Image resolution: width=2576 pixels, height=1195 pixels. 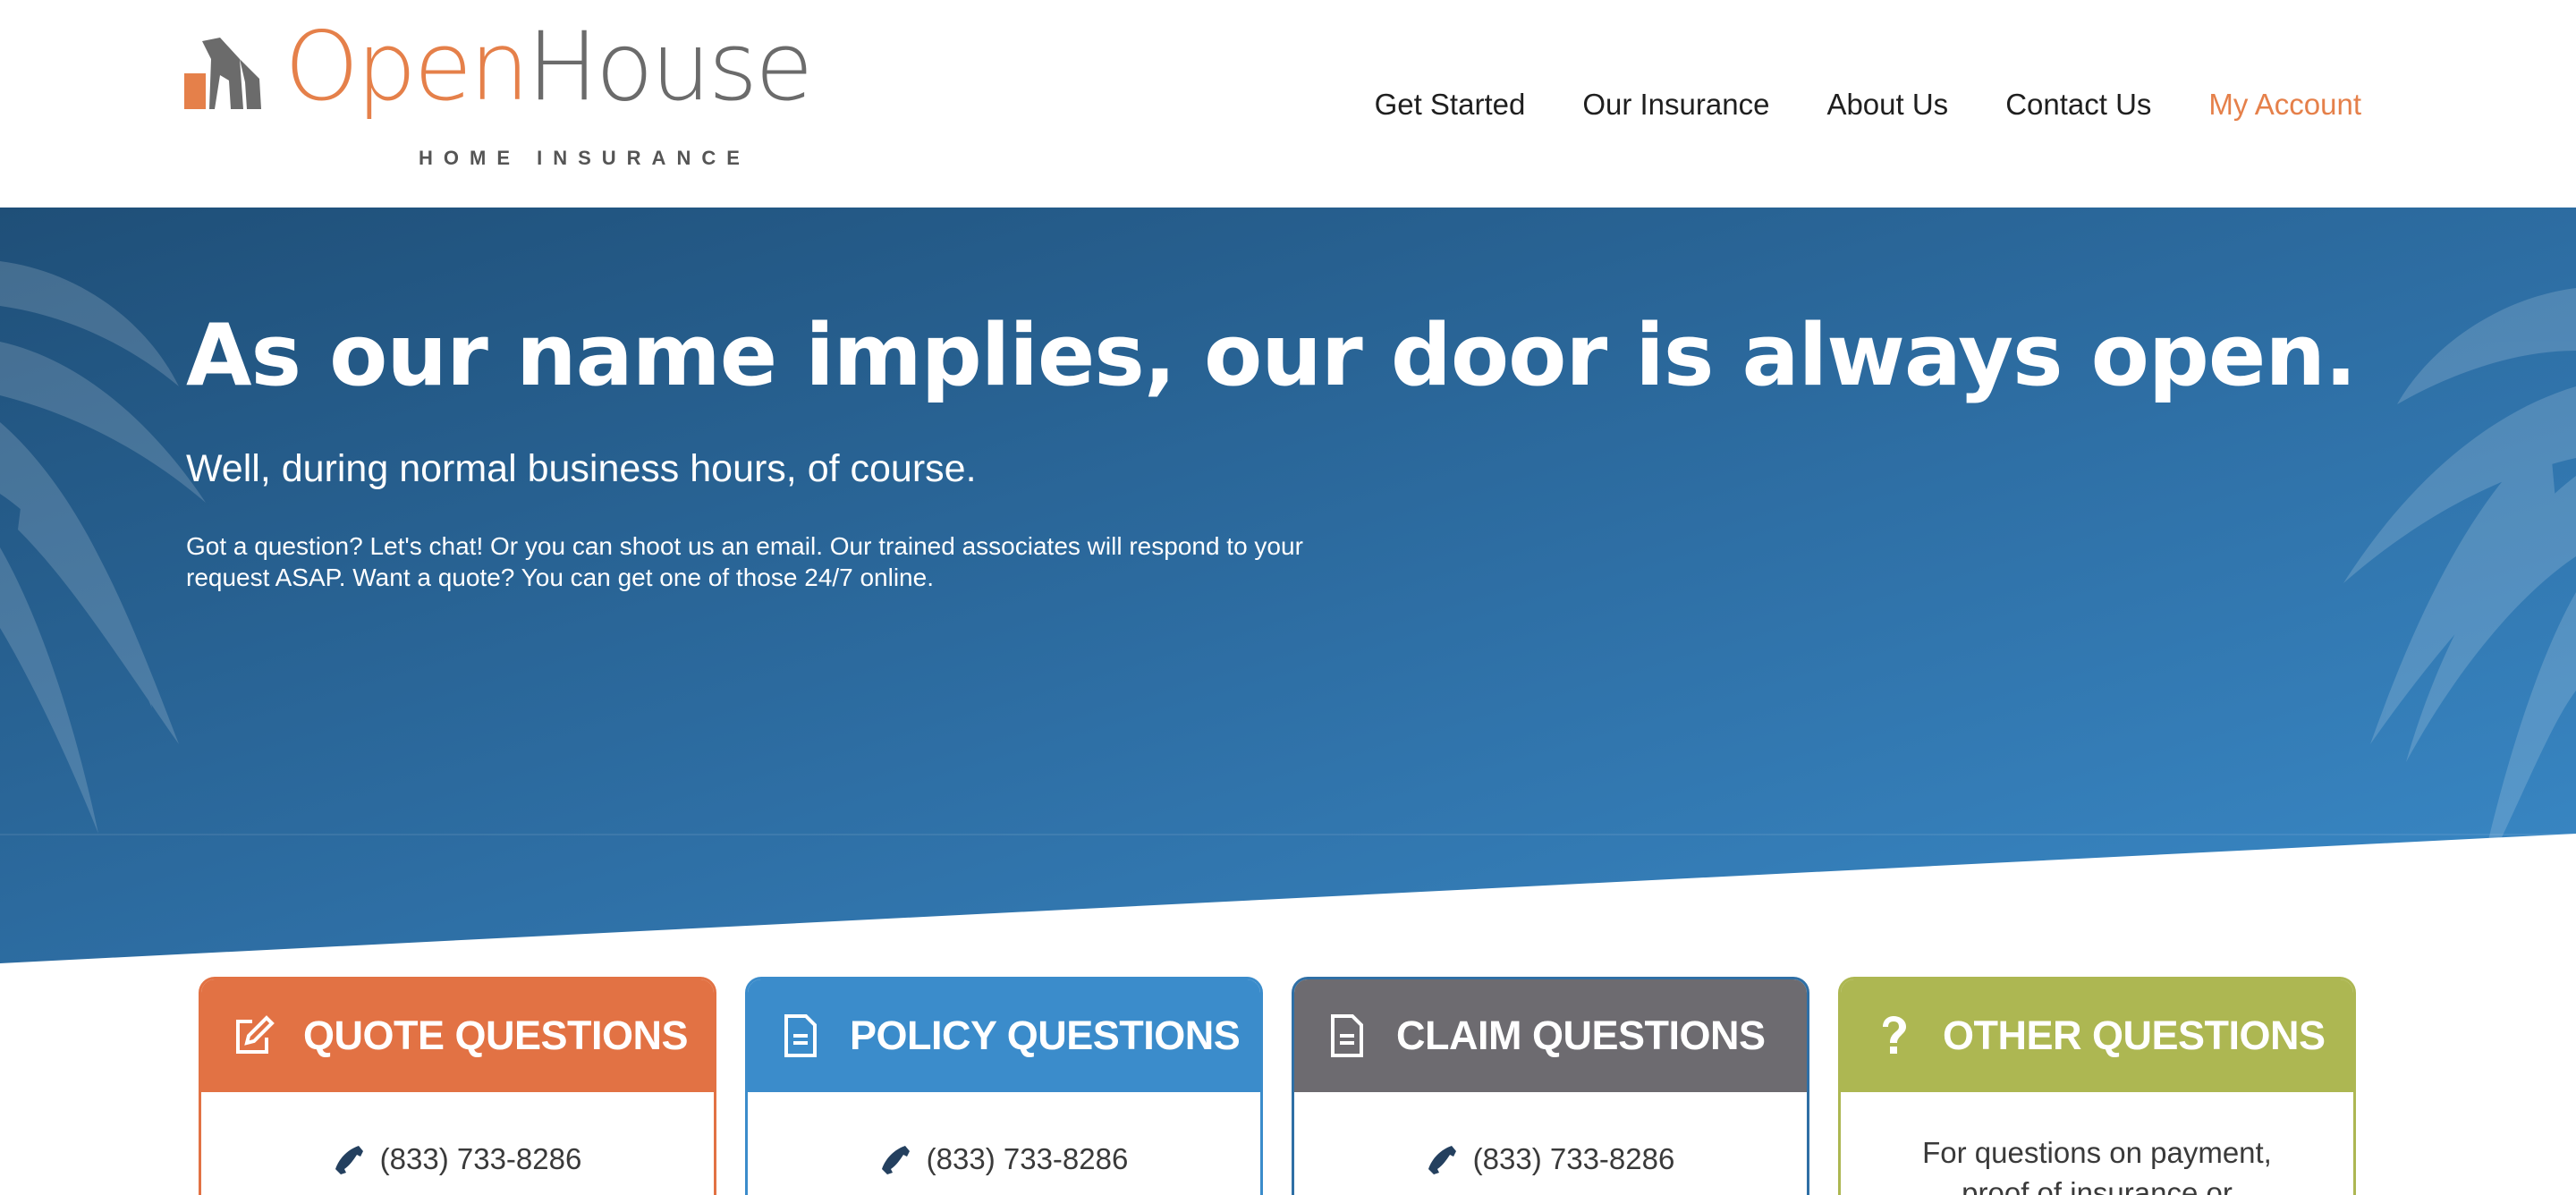 I want to click on nav-about-us: About Us, so click(x=1887, y=105).